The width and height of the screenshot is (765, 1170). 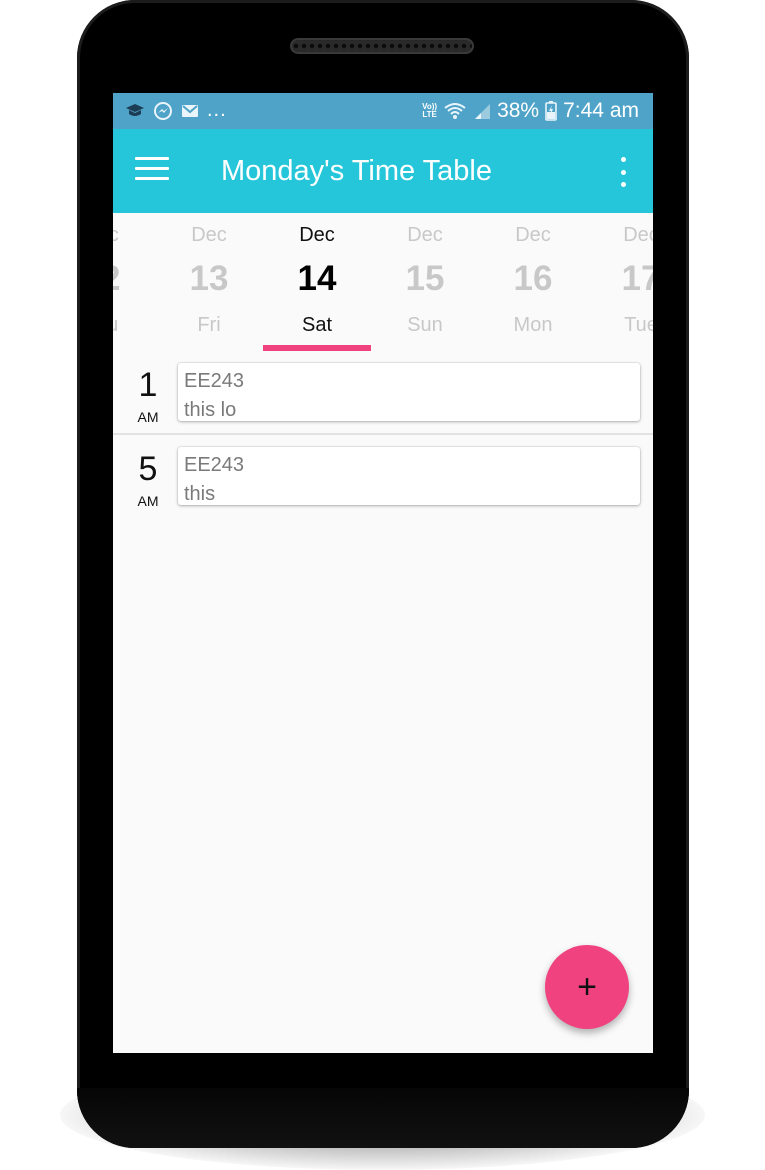 What do you see at coordinates (152, 171) in the screenshot?
I see `hamburger-menu-icon` at bounding box center [152, 171].